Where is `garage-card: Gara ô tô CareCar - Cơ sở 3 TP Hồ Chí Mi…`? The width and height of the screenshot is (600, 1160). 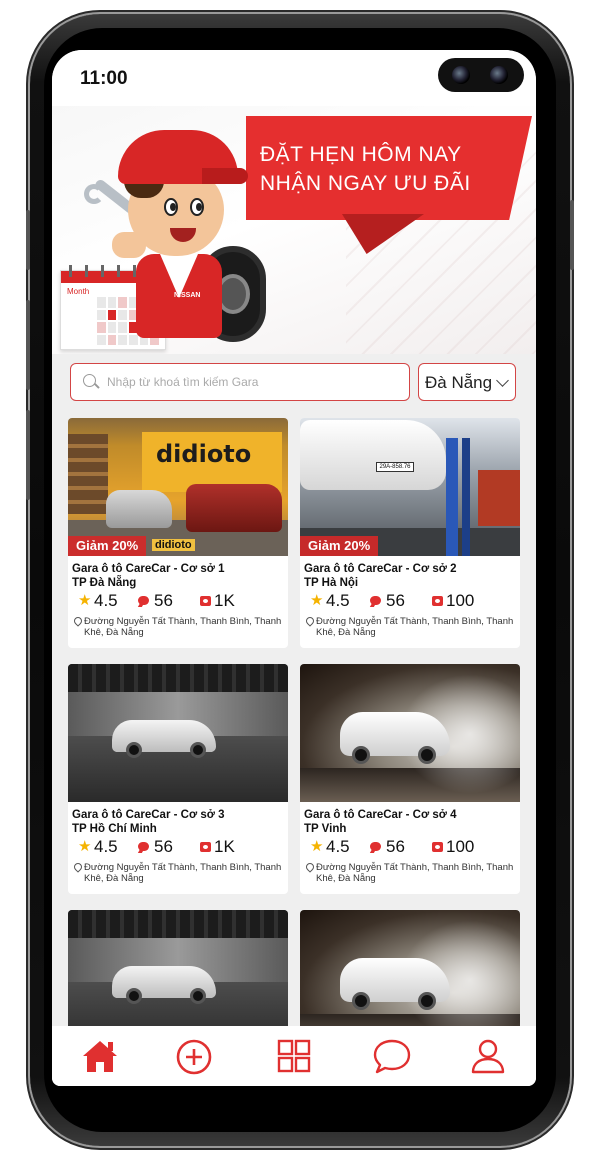
garage-card: Gara ô tô CareCar - Cơ sở 3 TP Hồ Chí Mi… is located at coordinates (178, 779).